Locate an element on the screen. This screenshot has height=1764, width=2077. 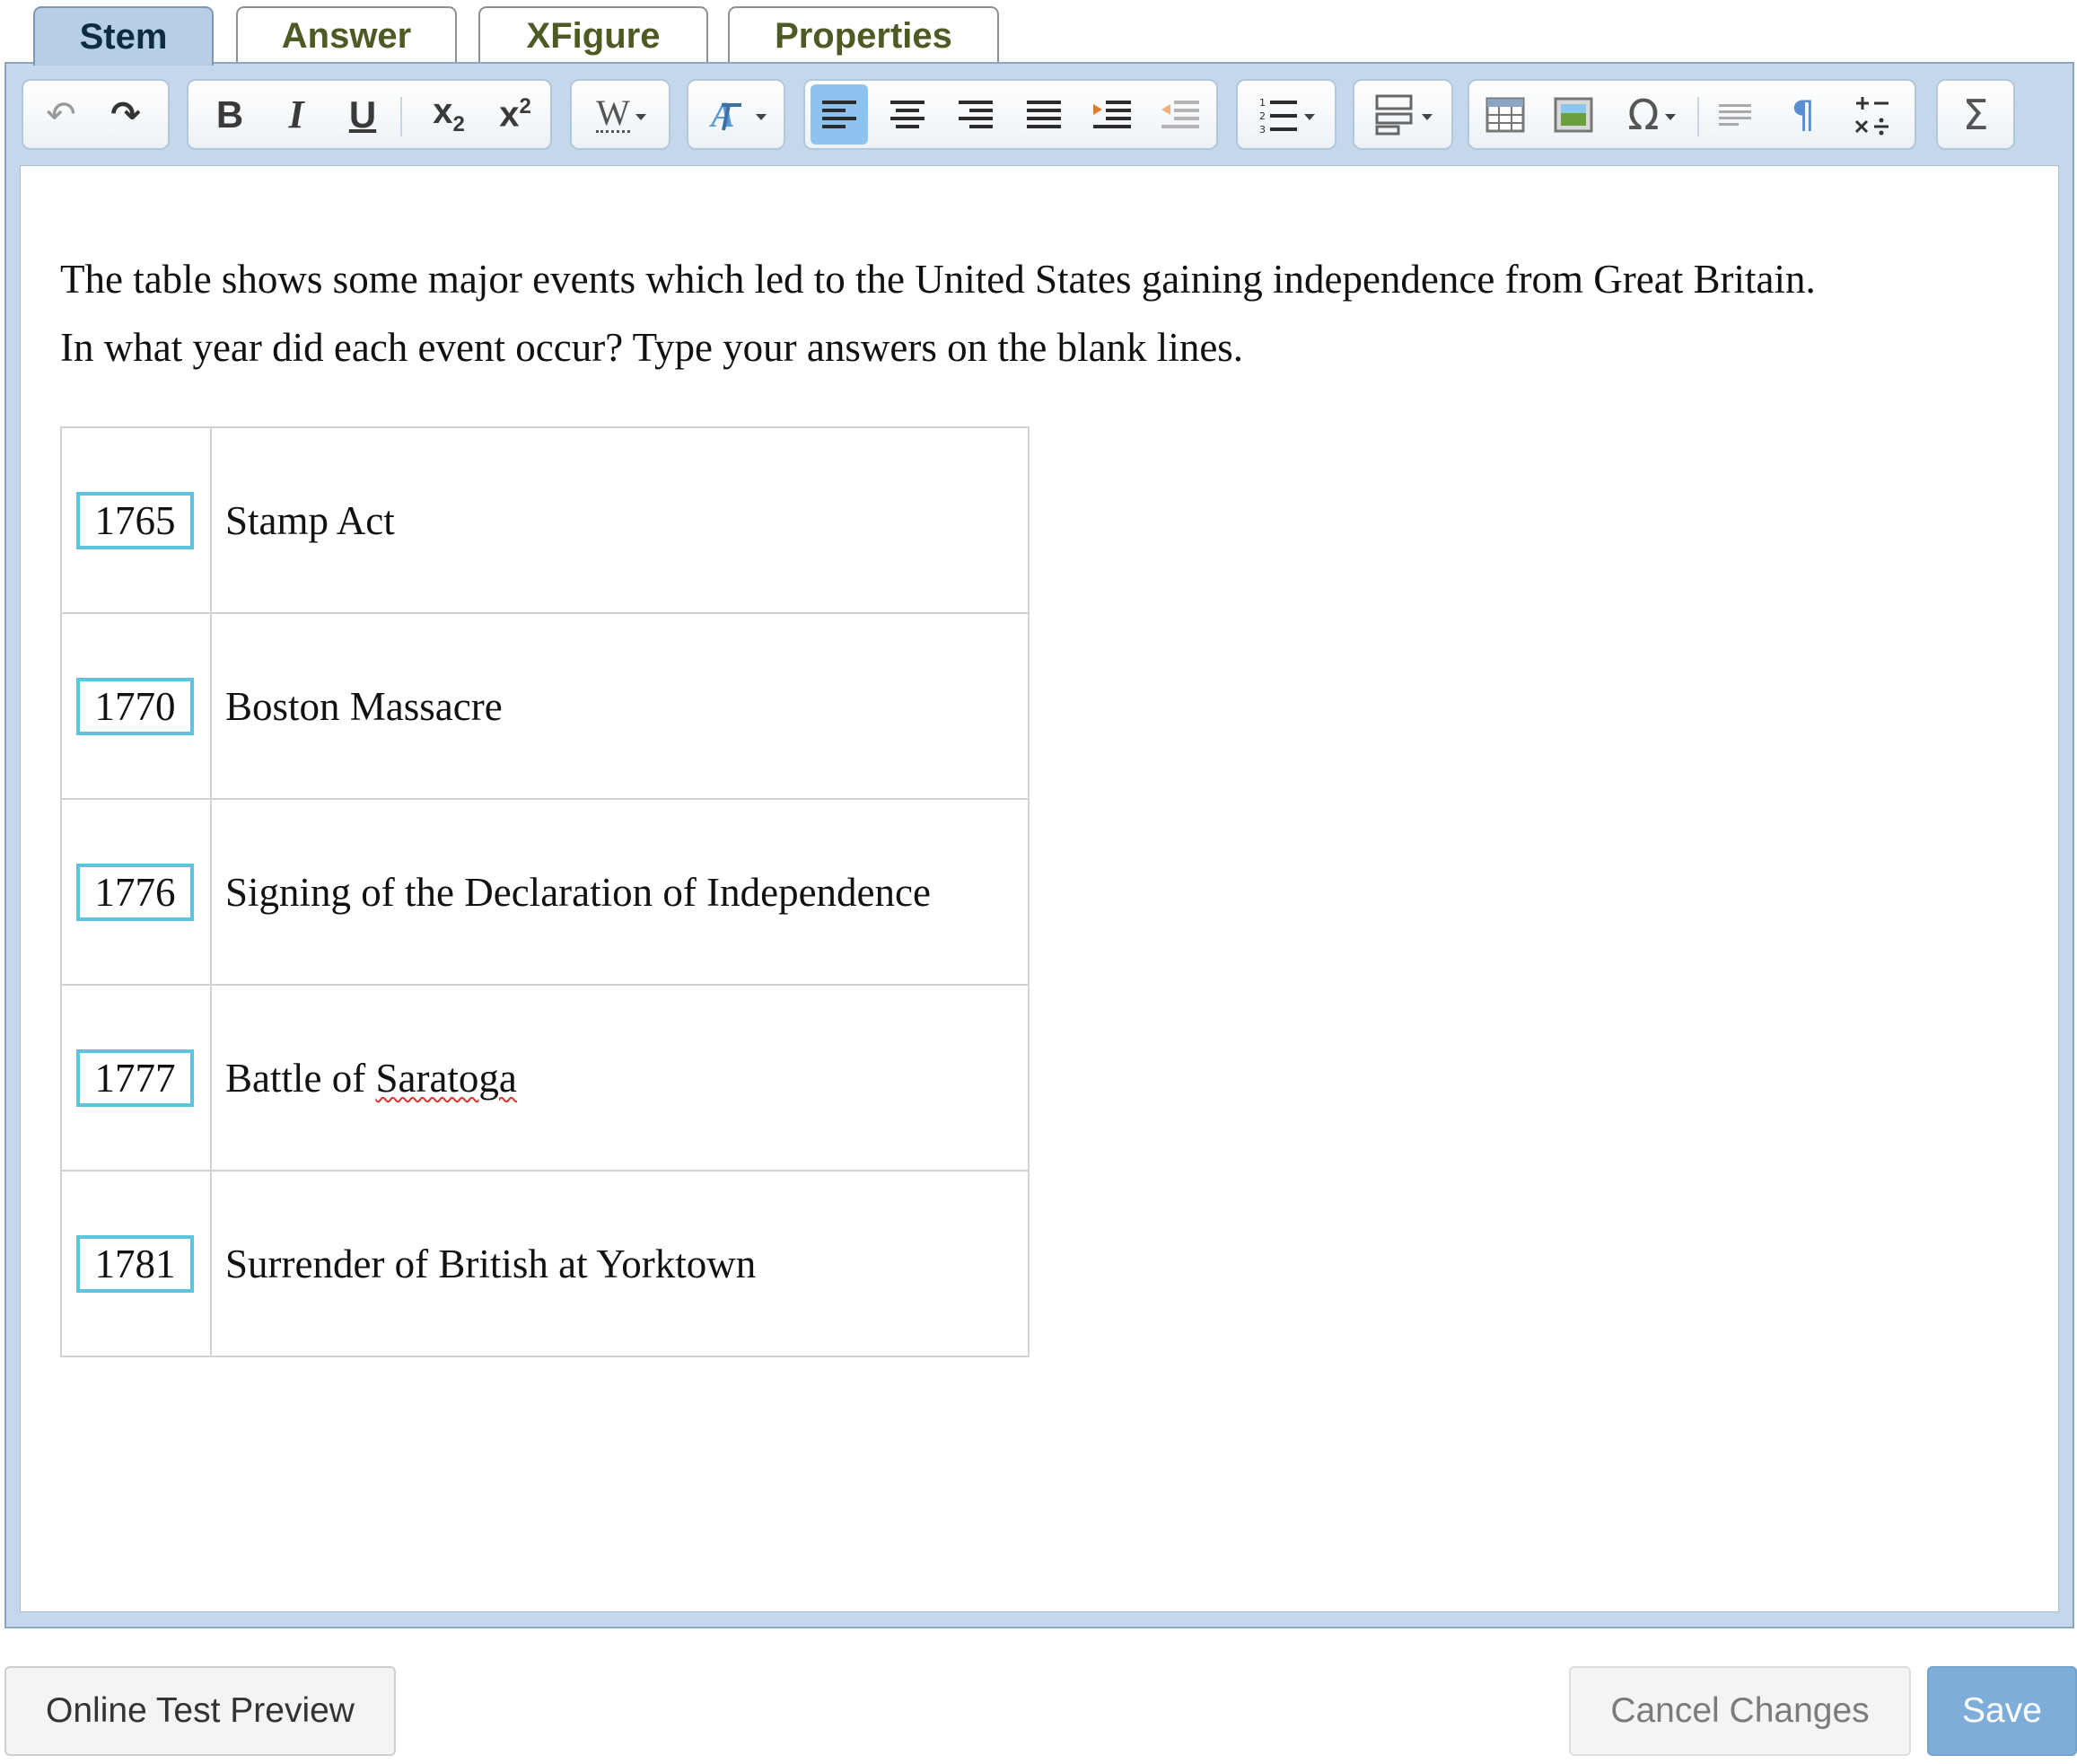
redo-icon: ↷ is located at coordinates (126, 114).